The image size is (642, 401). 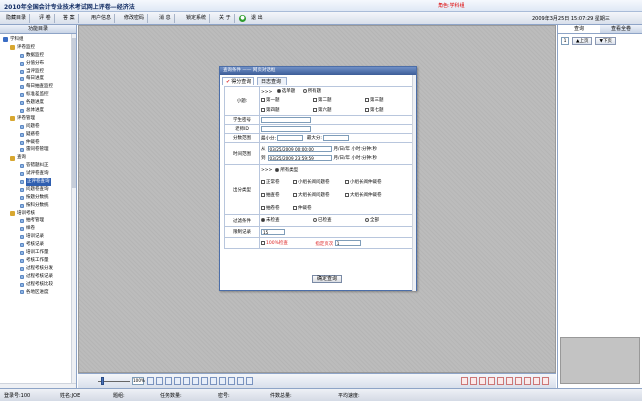 What do you see at coordinates (299, 149) in the screenshot?
I see `time-from-input: 03/25/2009 00:00:00` at bounding box center [299, 149].